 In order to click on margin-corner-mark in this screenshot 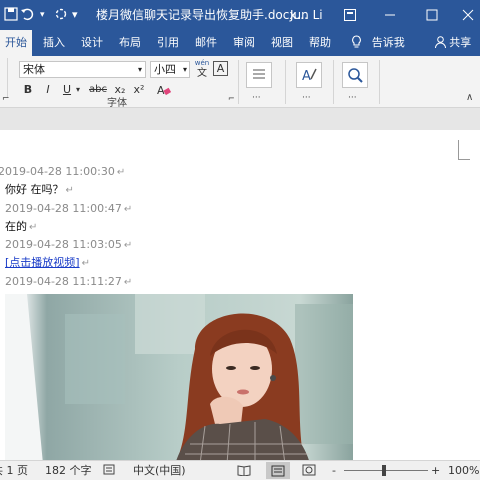, I will do `click(464, 150)`.